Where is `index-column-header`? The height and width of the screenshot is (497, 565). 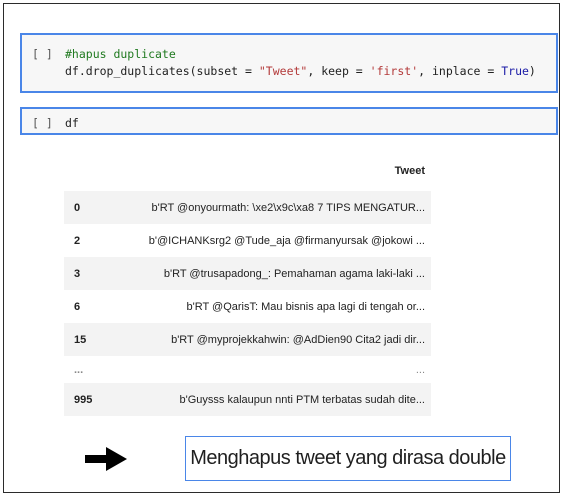
index-column-header is located at coordinates (92, 174).